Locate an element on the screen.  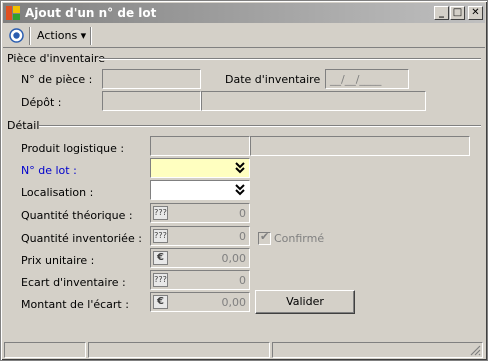
record-icon is located at coordinates (16, 35).